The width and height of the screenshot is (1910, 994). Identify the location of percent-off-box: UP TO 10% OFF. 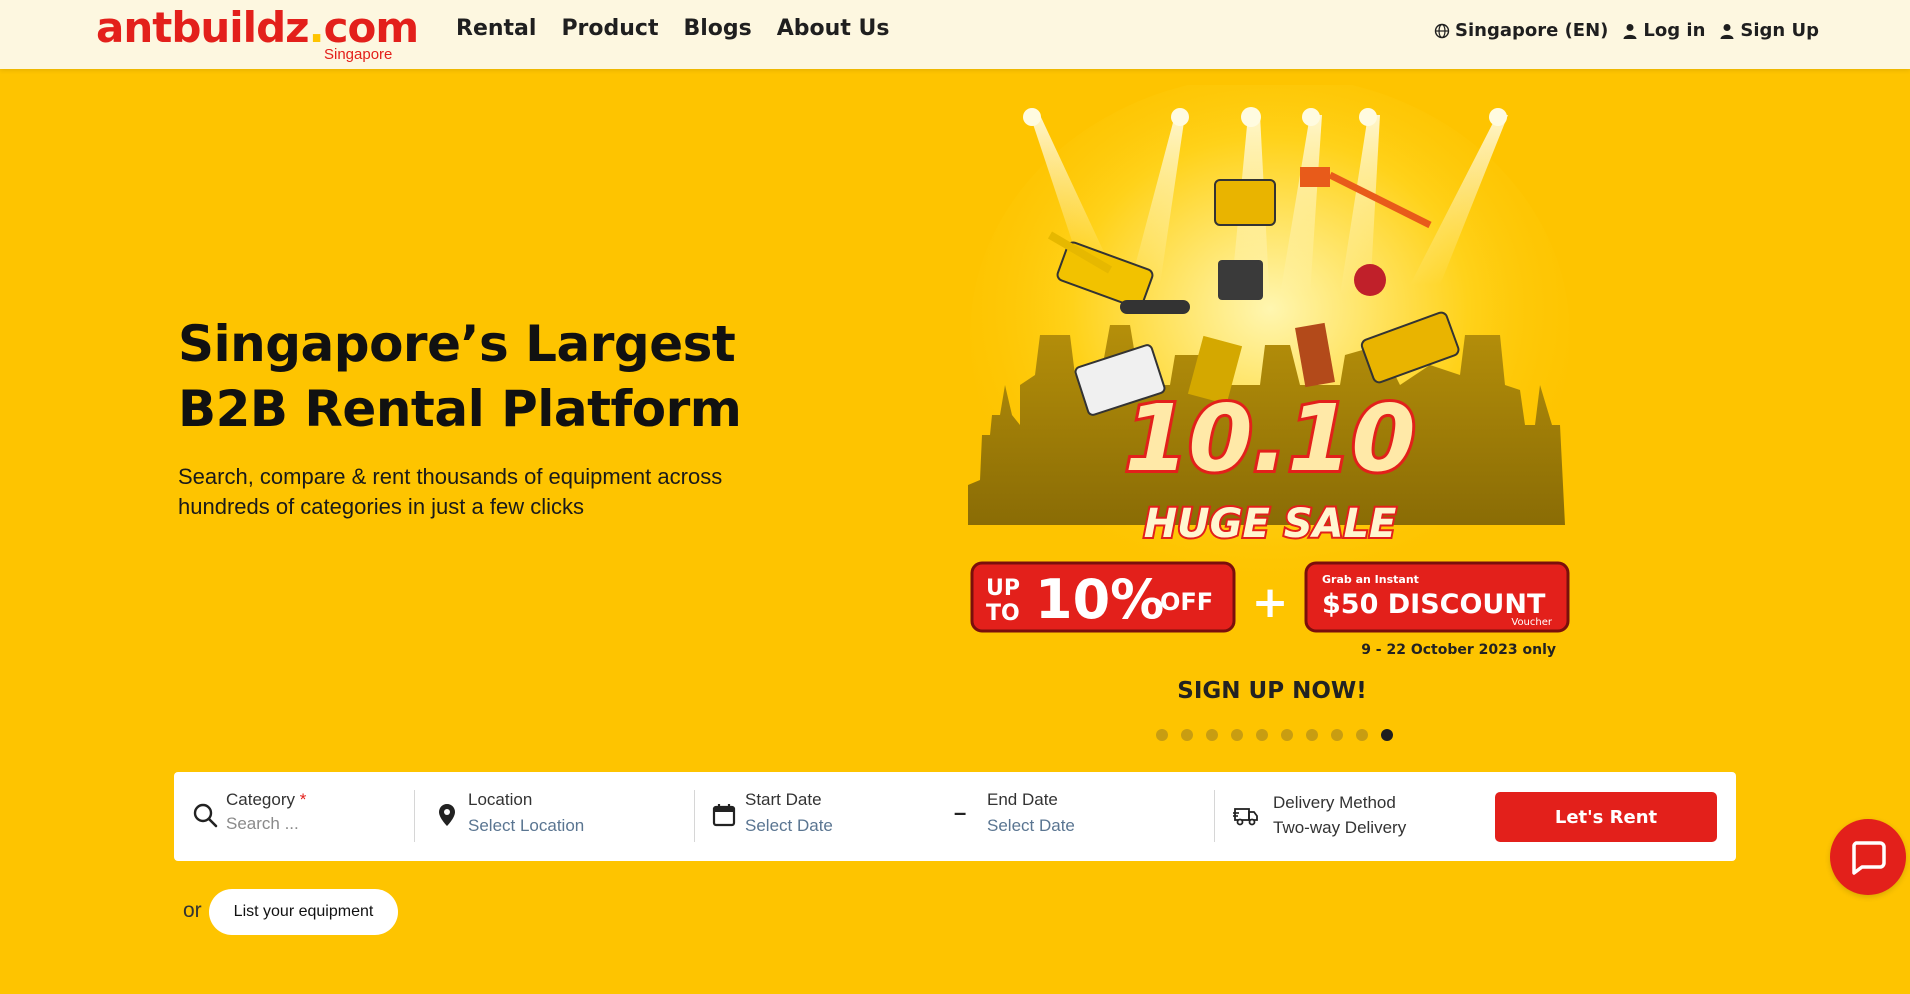
(1103, 597).